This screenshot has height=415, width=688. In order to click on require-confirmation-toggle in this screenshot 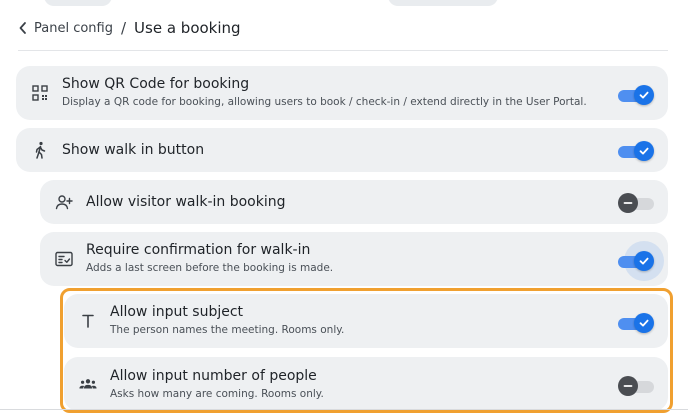, I will do `click(641, 261)`.